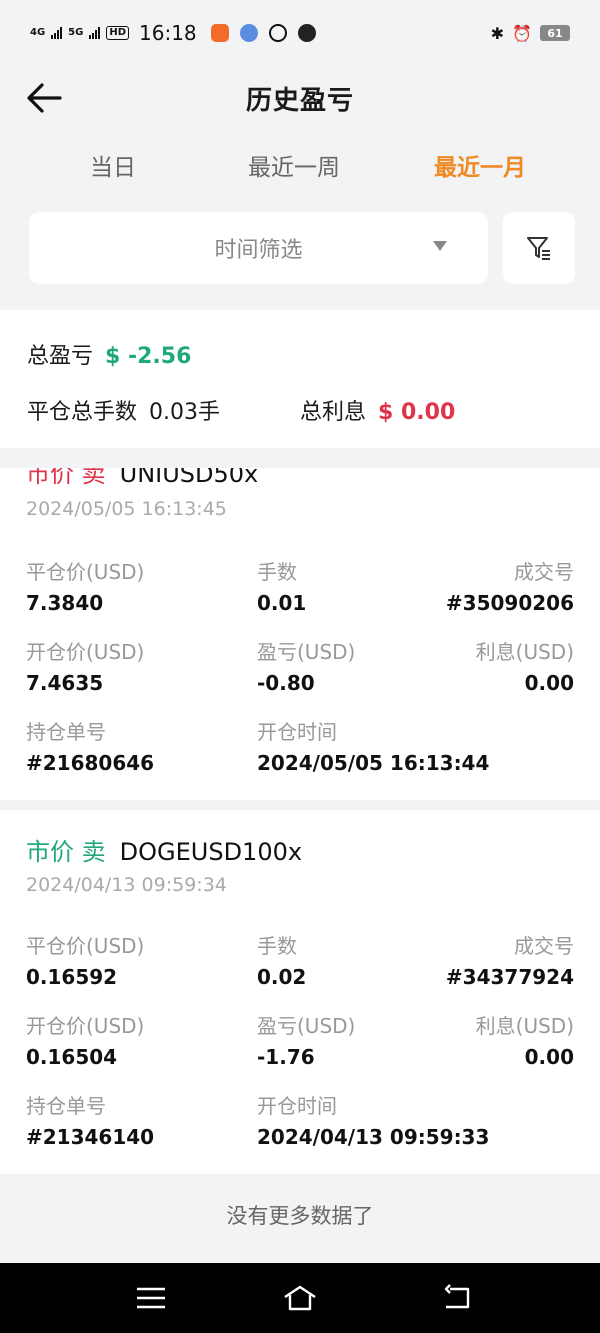  I want to click on system-nav-bar, so click(300, 1298).